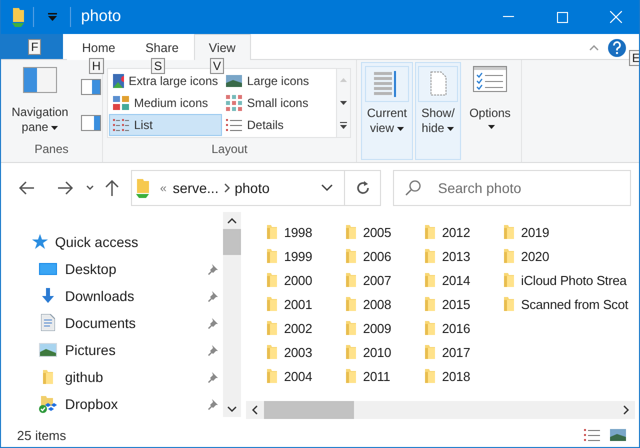 The image size is (640, 448). I want to click on keytip: S, so click(158, 66).